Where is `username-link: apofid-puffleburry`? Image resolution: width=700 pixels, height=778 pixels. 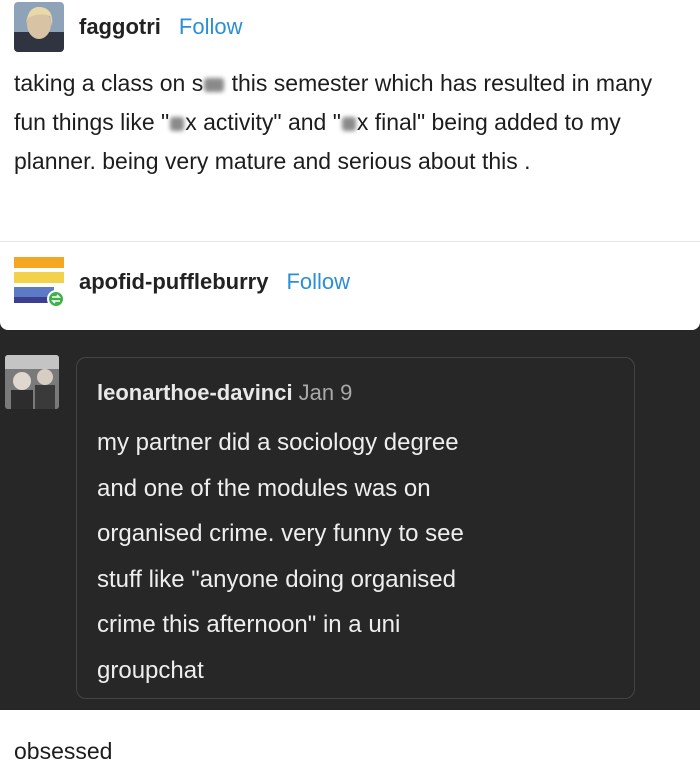
username-link: apofid-puffleburry is located at coordinates (173, 282).